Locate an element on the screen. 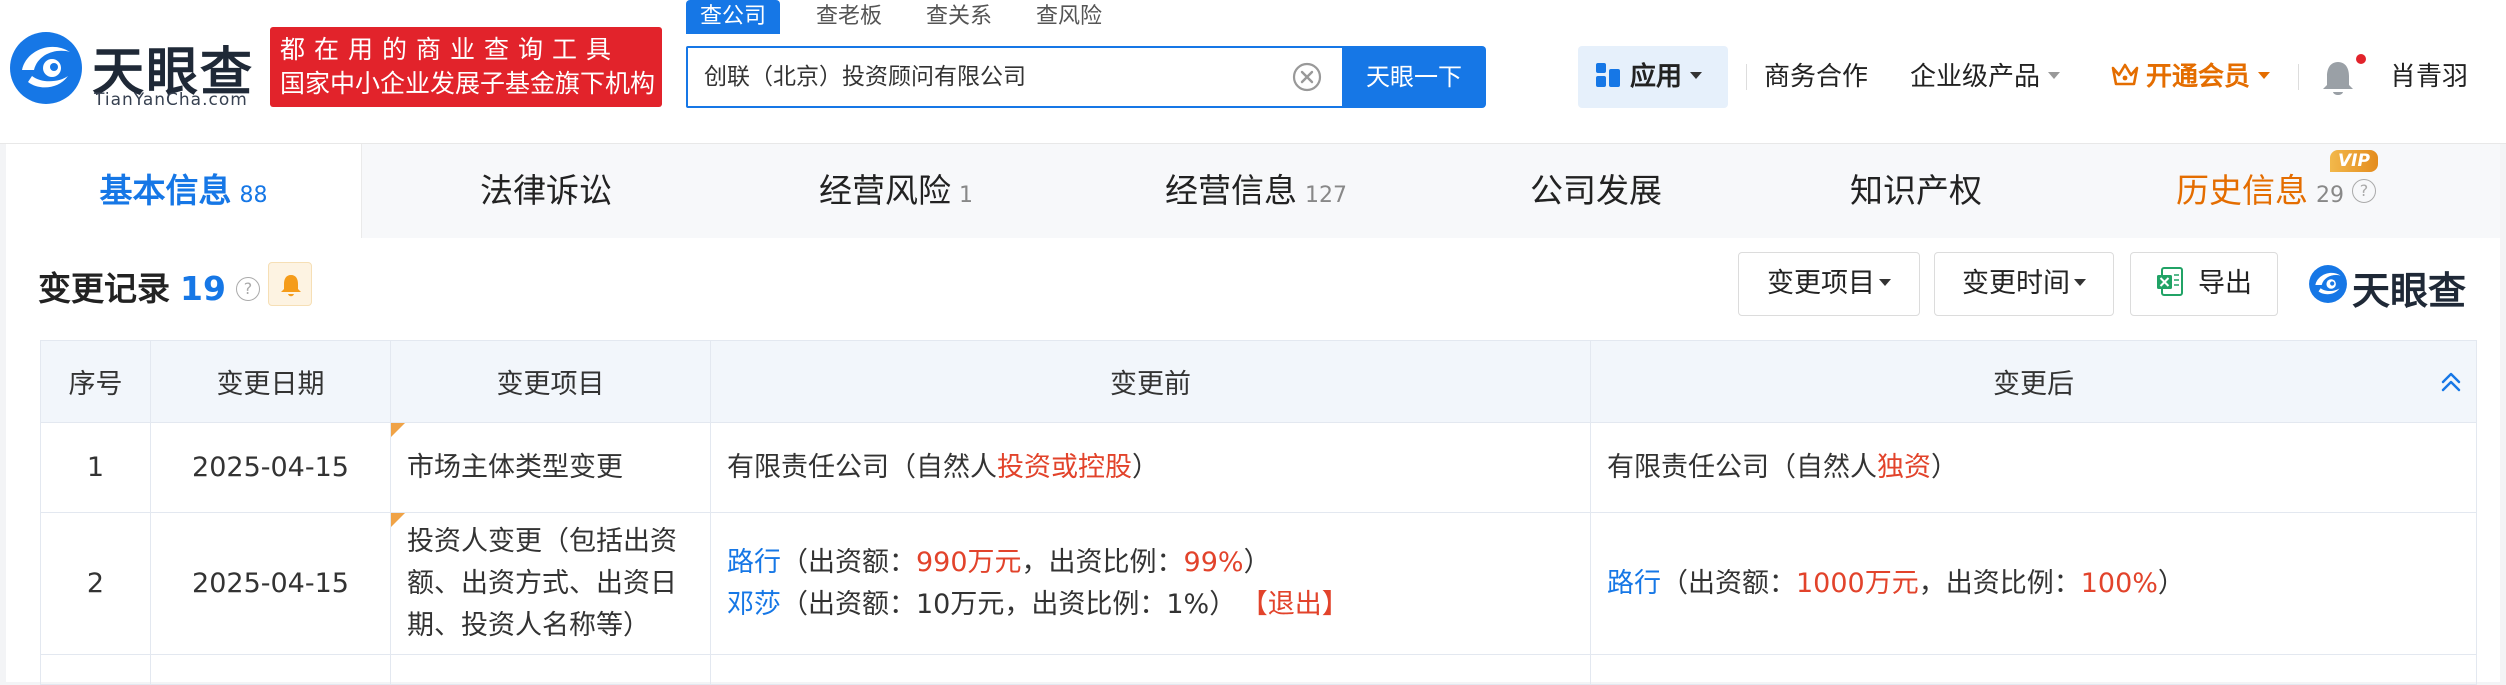 The width and height of the screenshot is (2506, 685). investor-link: 邓莎 is located at coordinates (754, 604).